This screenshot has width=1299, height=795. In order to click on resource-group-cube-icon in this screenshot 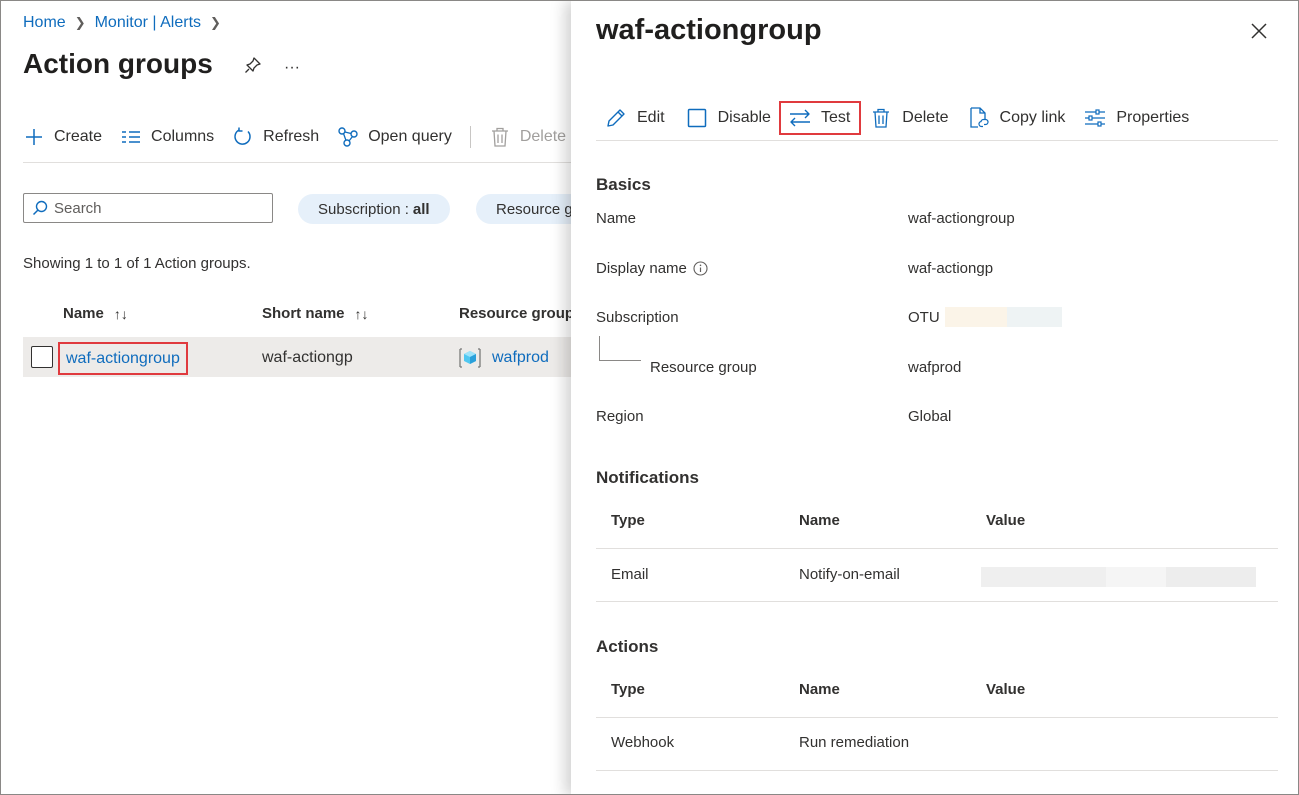, I will do `click(470, 358)`.